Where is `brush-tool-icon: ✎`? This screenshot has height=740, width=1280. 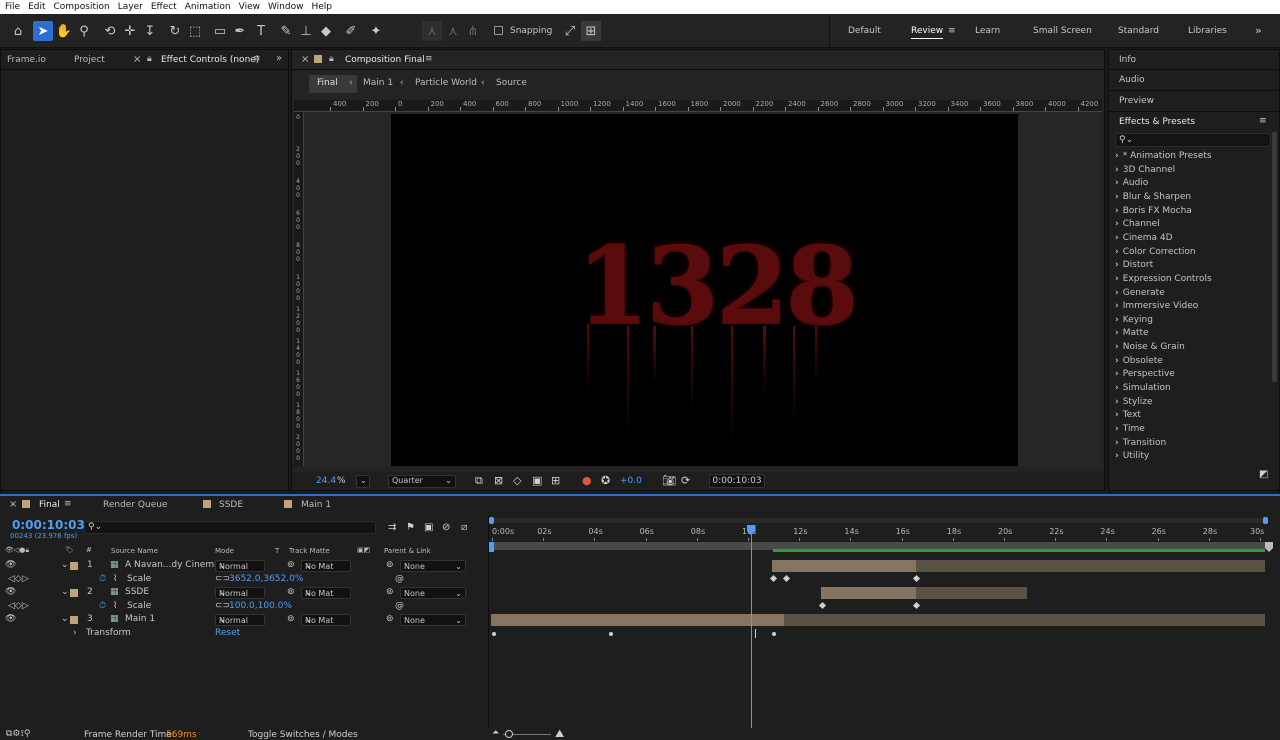
brush-tool-icon: ✎ is located at coordinates (286, 31).